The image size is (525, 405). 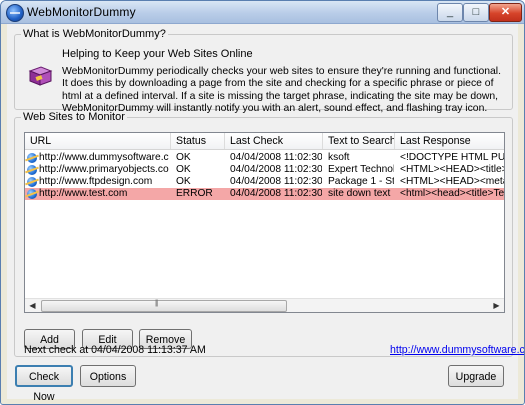 I want to click on row-last-response: <HTML><HEAD><meta htt, so click(x=452, y=181).